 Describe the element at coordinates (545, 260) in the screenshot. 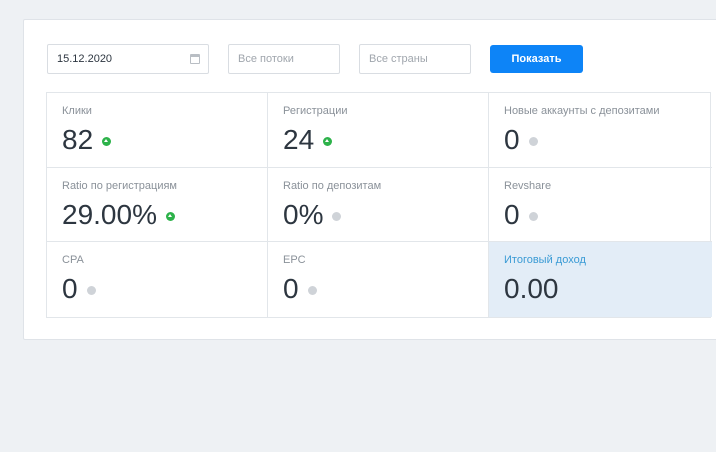

I see `stat-label: Итоговый доход` at that location.